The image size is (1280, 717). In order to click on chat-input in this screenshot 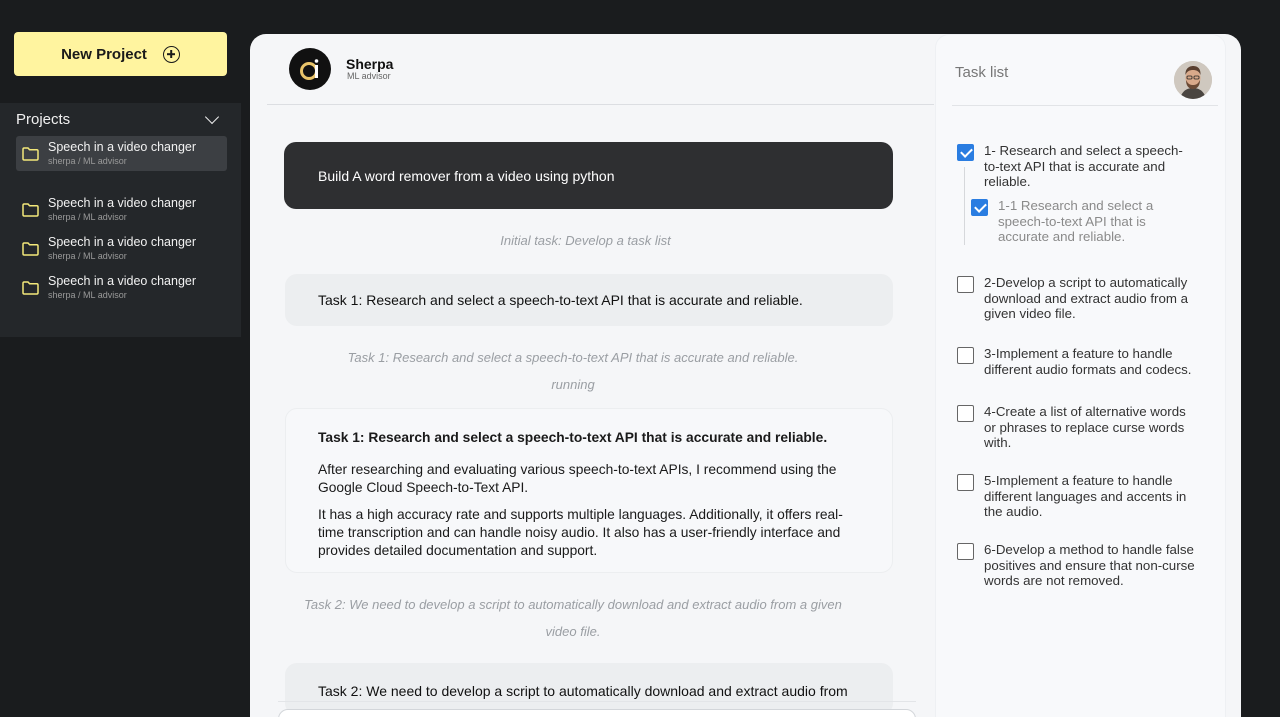, I will do `click(597, 713)`.